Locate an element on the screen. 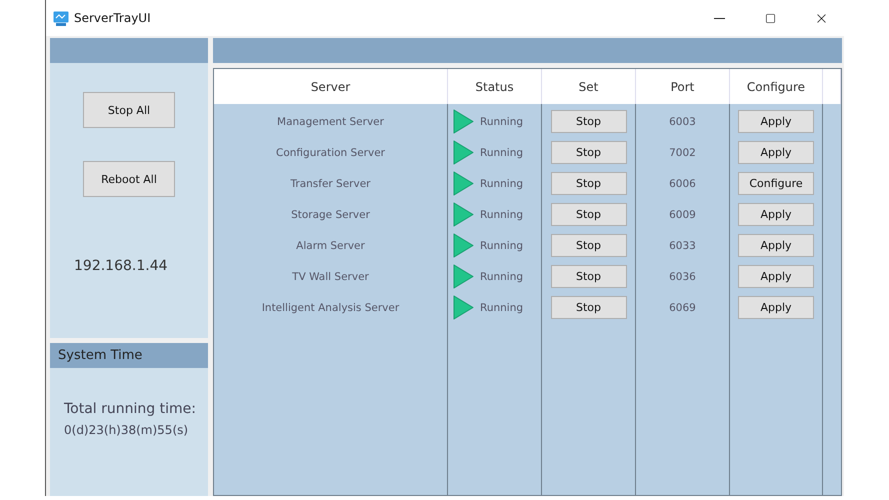  column-header: Status is located at coordinates (495, 86).